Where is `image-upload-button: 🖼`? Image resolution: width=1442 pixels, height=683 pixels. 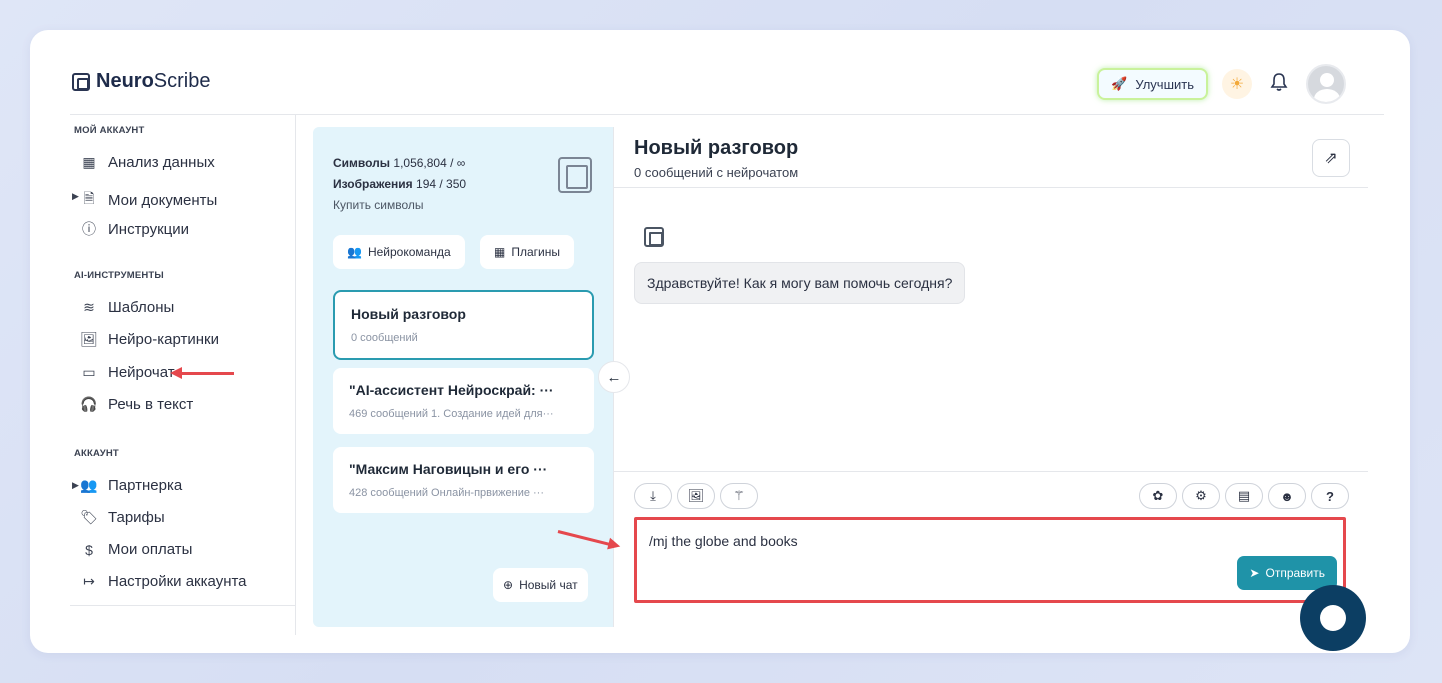 image-upload-button: 🖼 is located at coordinates (696, 496).